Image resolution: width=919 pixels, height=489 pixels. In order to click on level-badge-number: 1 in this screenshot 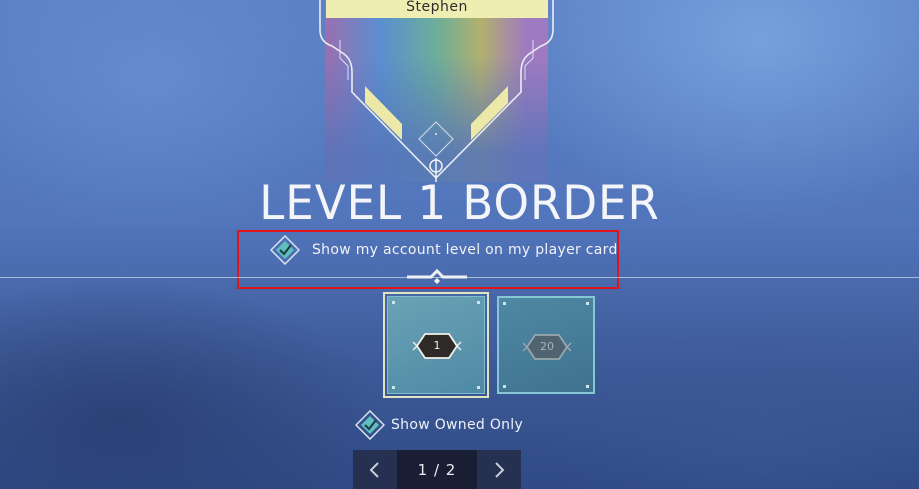, I will do `click(437, 345)`.